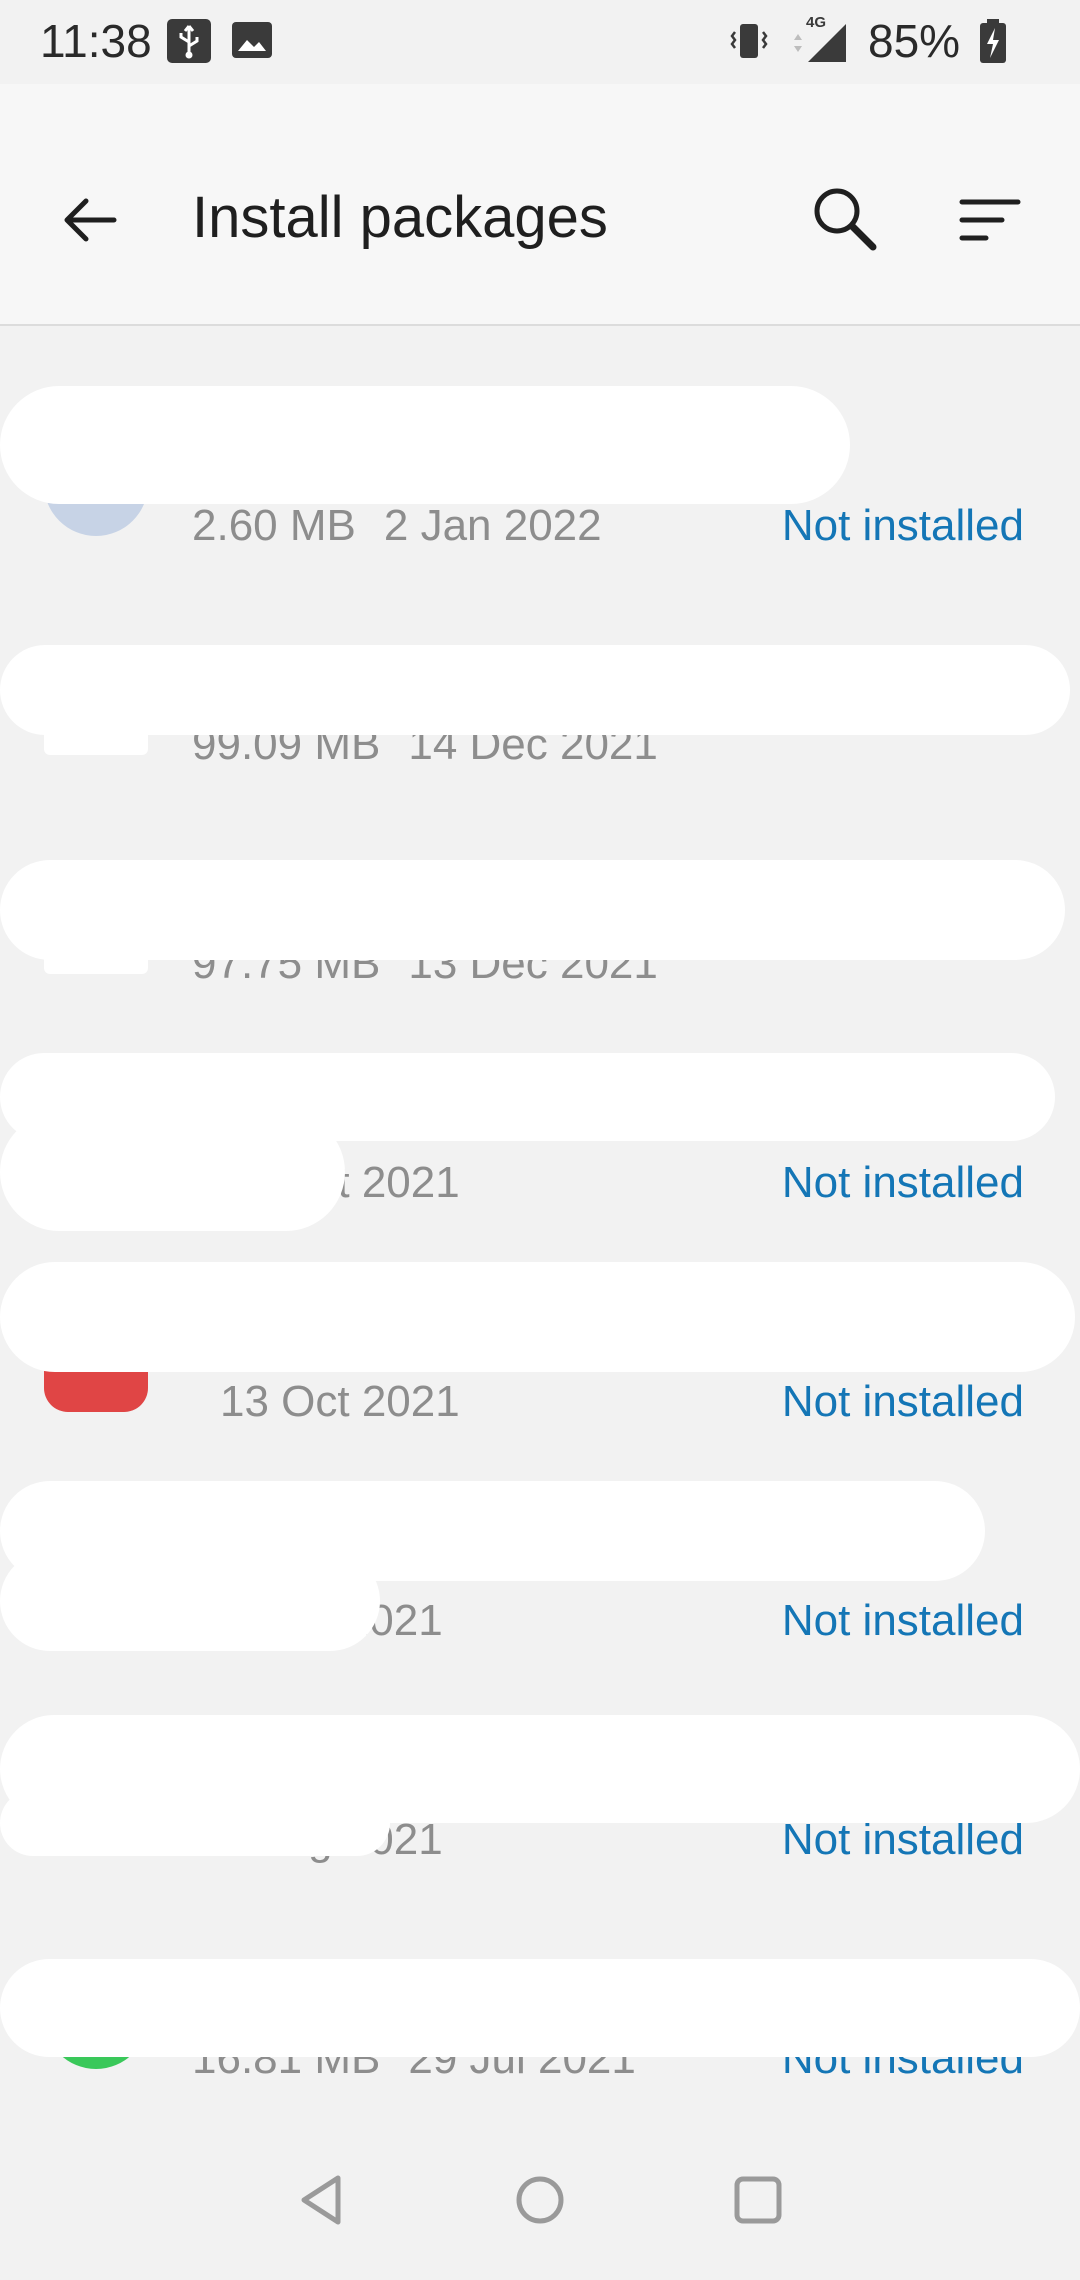  What do you see at coordinates (274, 525) in the screenshot?
I see `package-size: 2.60 MB` at bounding box center [274, 525].